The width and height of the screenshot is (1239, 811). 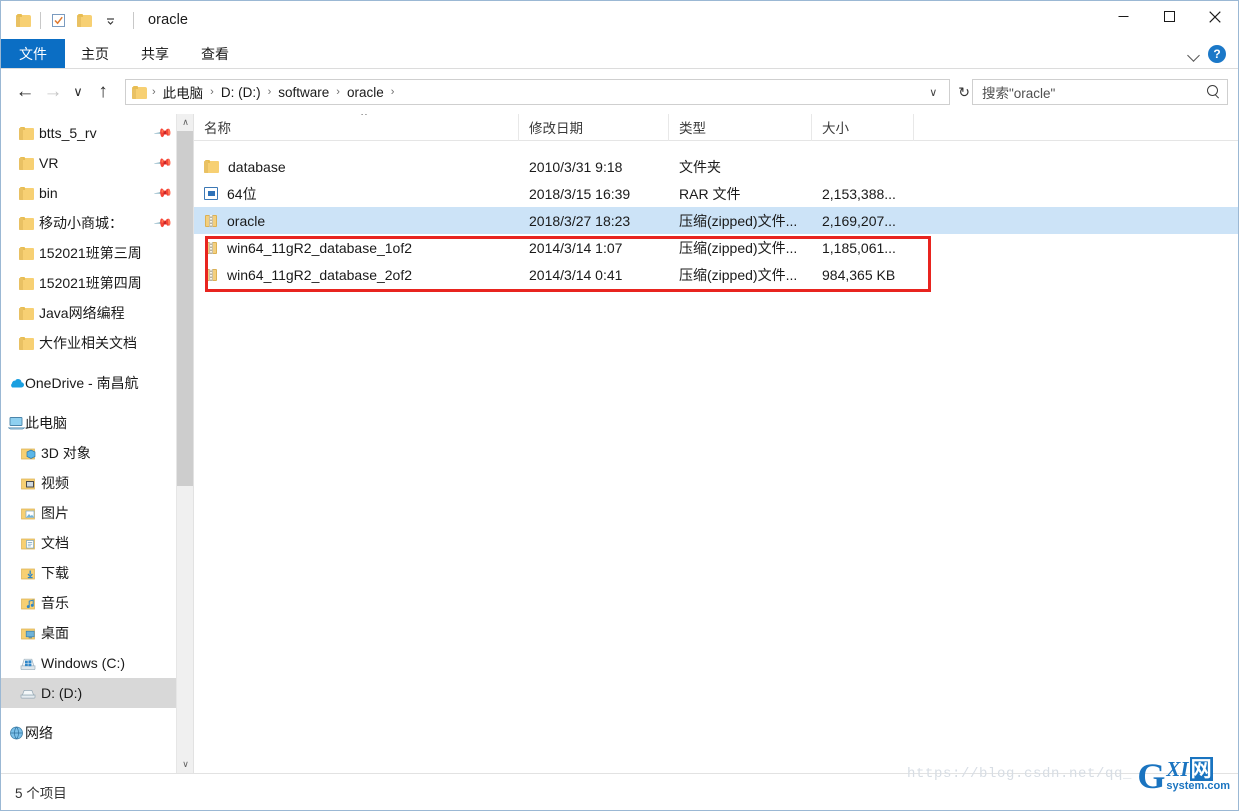 What do you see at coordinates (97, 423) in the screenshot?
I see `sidebar-item-this-pc: 此电脑` at bounding box center [97, 423].